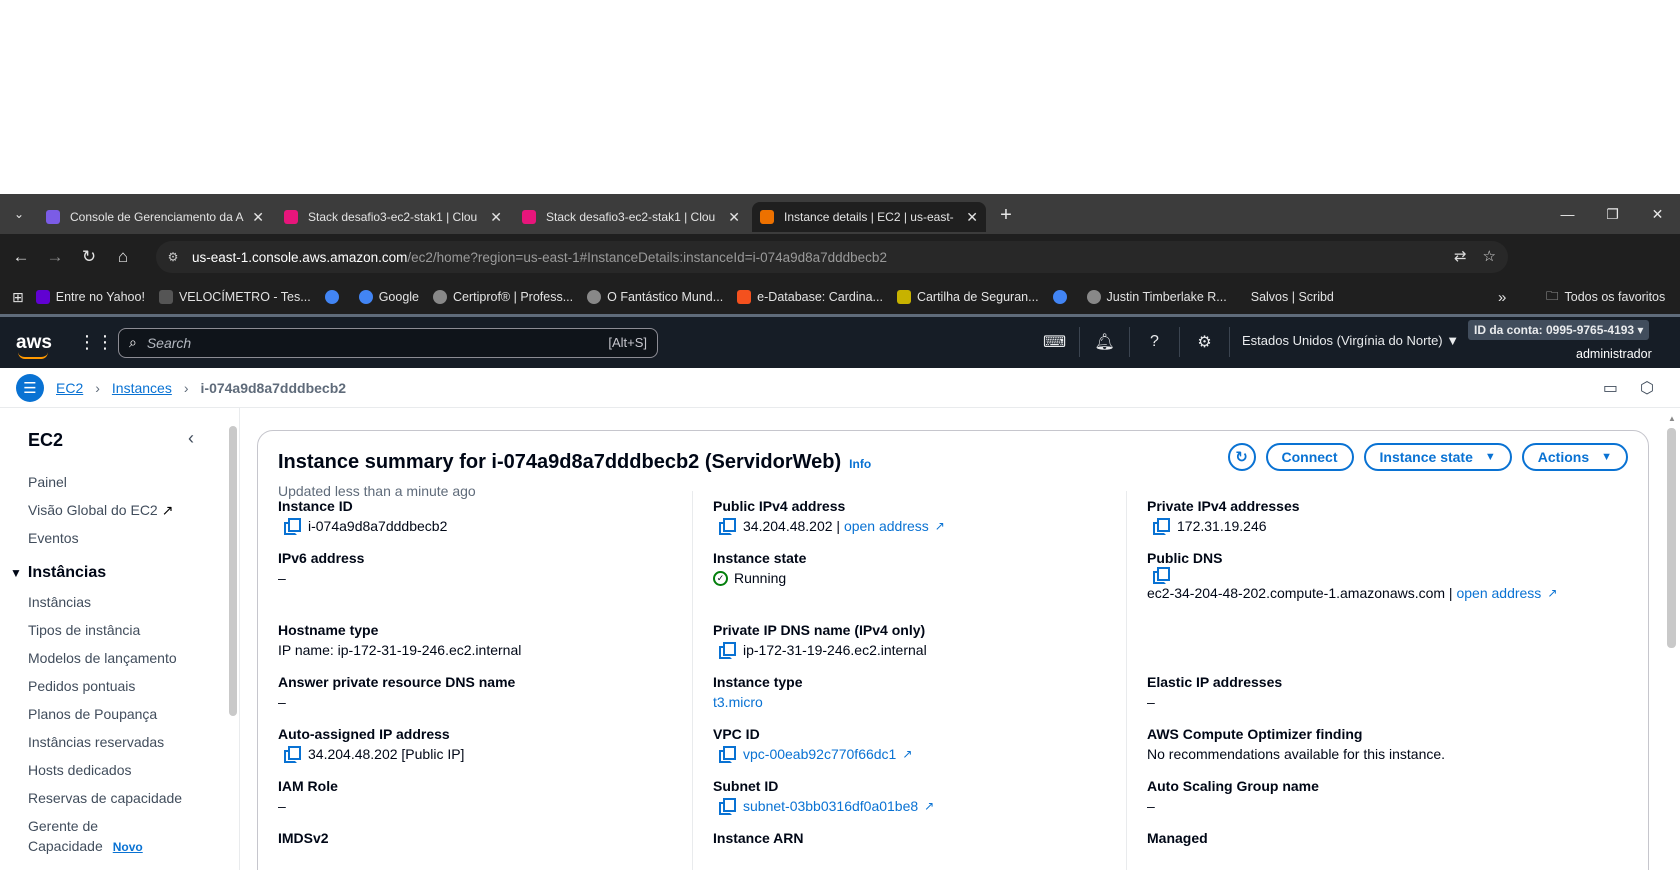 The image size is (1680, 870). Describe the element at coordinates (1614, 354) in the screenshot. I see `user-name: administrador` at that location.